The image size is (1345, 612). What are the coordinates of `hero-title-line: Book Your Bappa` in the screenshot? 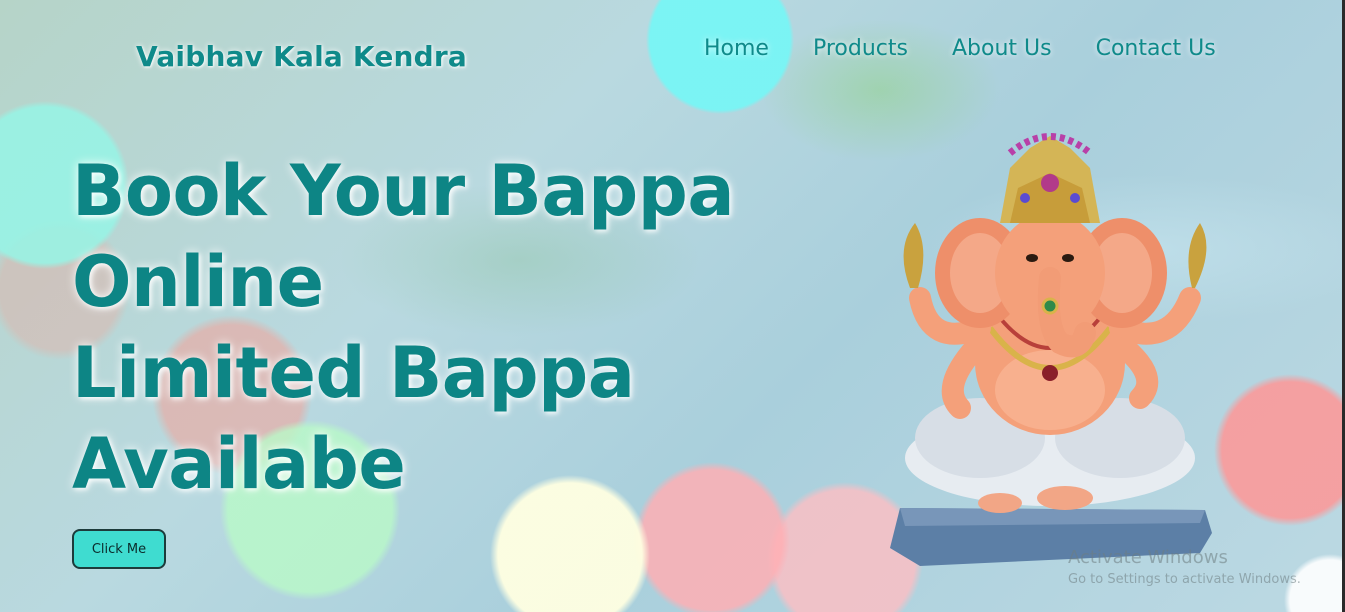 It's located at (403, 191).